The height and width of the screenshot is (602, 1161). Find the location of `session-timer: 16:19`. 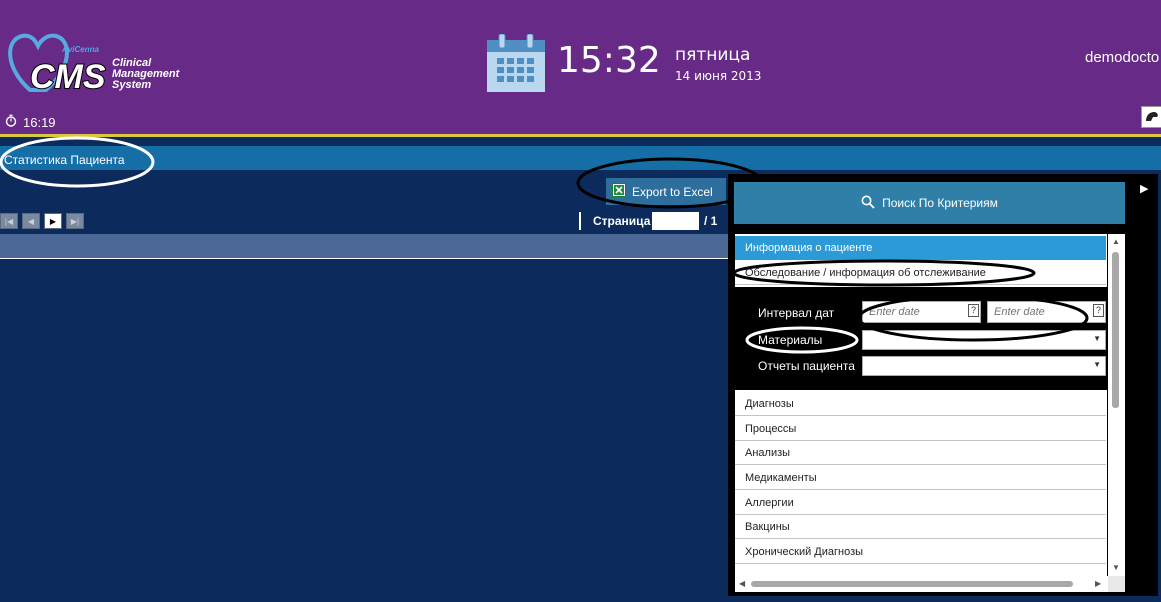

session-timer: 16:19 is located at coordinates (30, 122).